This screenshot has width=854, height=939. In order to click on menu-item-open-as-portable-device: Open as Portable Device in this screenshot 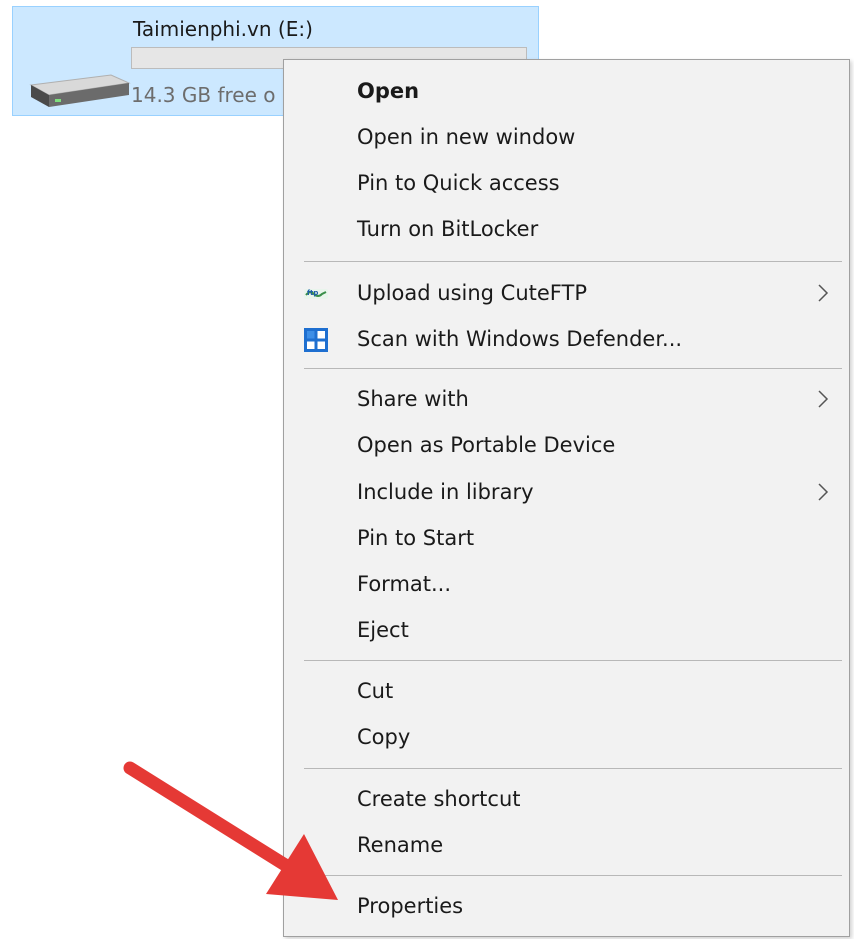, I will do `click(566, 445)`.